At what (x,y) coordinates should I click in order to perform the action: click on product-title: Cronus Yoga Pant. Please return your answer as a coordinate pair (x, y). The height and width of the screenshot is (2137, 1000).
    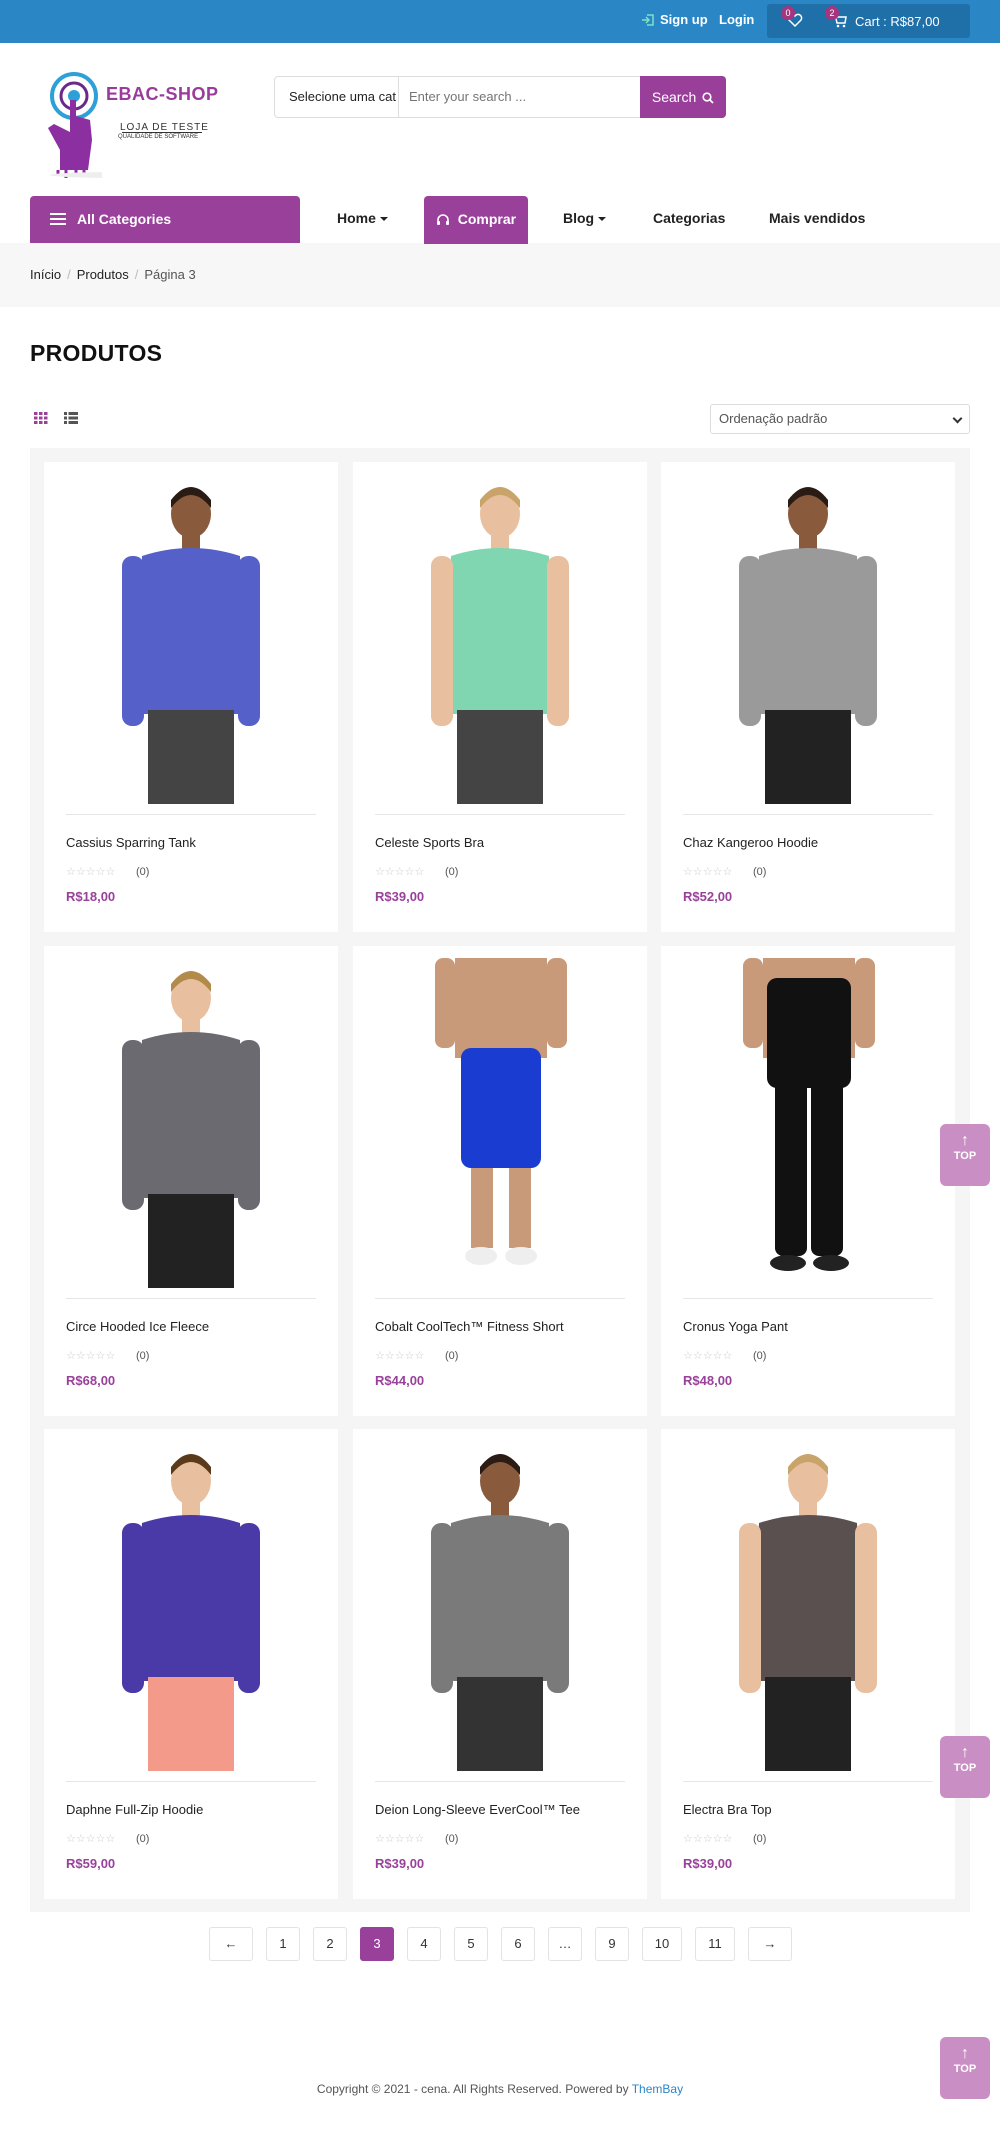
    Looking at the image, I should click on (735, 1326).